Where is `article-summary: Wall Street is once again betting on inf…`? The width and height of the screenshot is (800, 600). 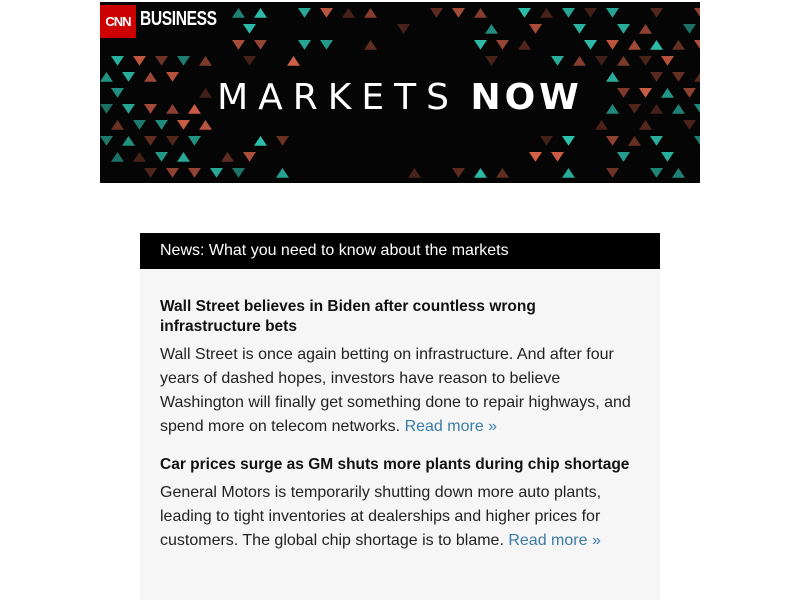 article-summary: Wall Street is once again betting on inf… is located at coordinates (395, 390).